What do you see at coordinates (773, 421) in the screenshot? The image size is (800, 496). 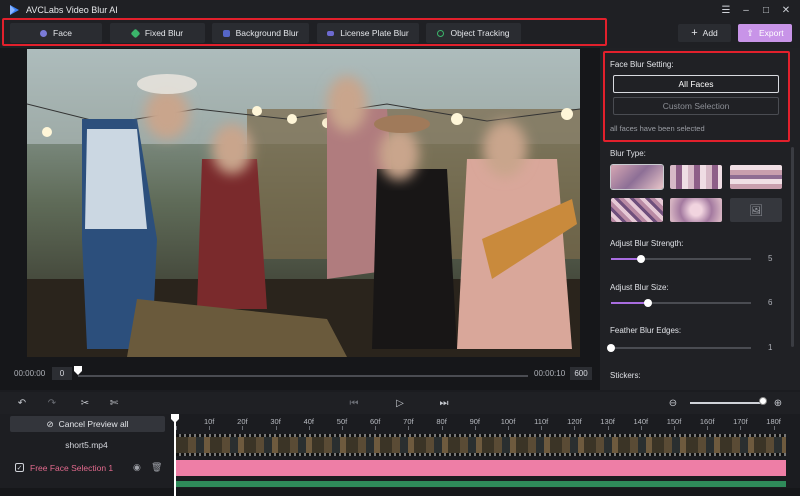 I see `ruler-label: 180f` at bounding box center [773, 421].